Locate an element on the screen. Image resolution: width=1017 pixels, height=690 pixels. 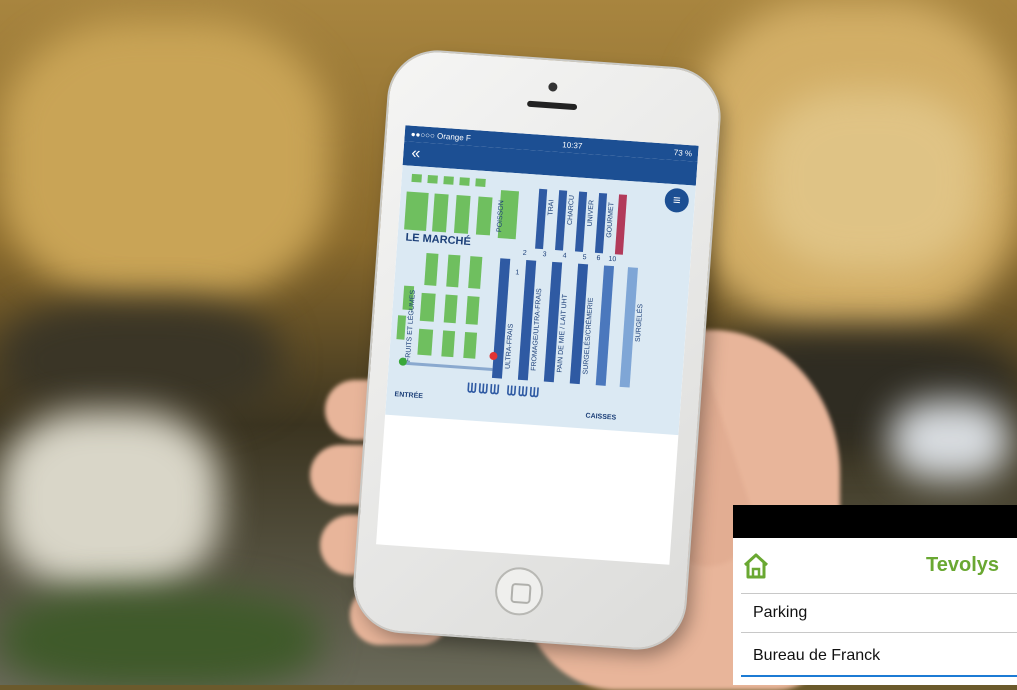
inset-top-bar is located at coordinates (875, 521).